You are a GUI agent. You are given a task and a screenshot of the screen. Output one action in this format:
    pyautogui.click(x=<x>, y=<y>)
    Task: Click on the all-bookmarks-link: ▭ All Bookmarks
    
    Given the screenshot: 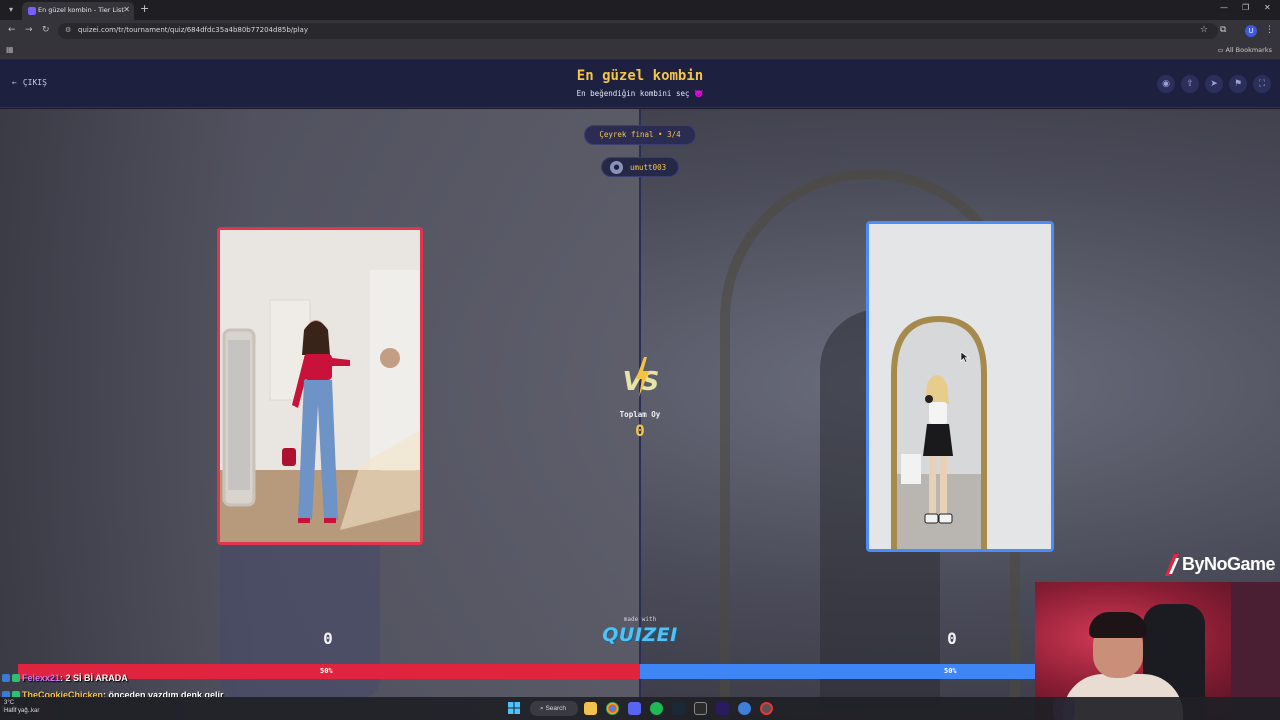 What is the action you would take?
    pyautogui.click(x=1244, y=50)
    